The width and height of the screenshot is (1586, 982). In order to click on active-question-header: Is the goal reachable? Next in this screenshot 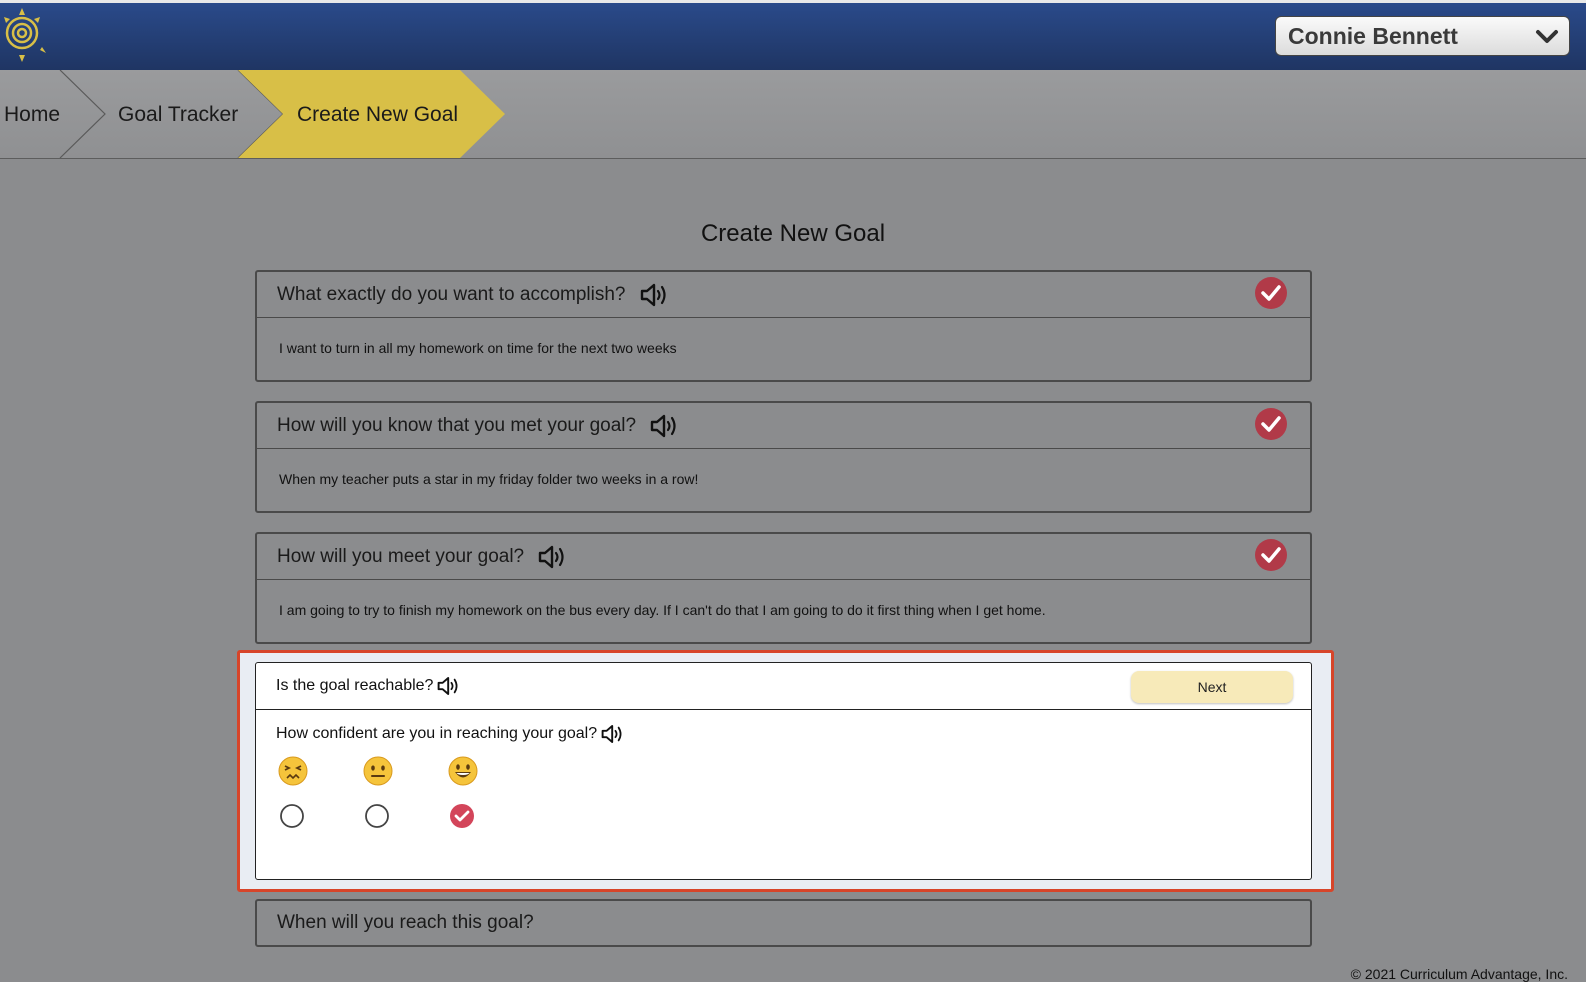, I will do `click(783, 686)`.